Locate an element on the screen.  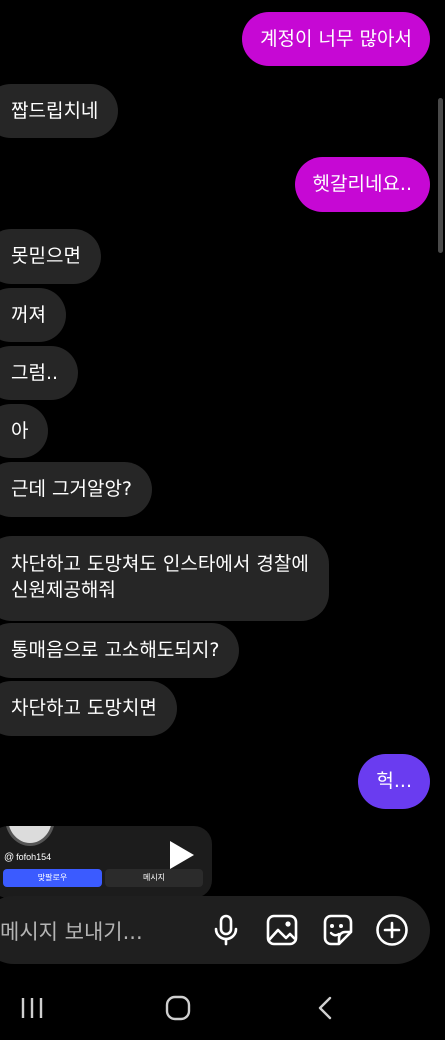
scrollbar is located at coordinates (440, 175).